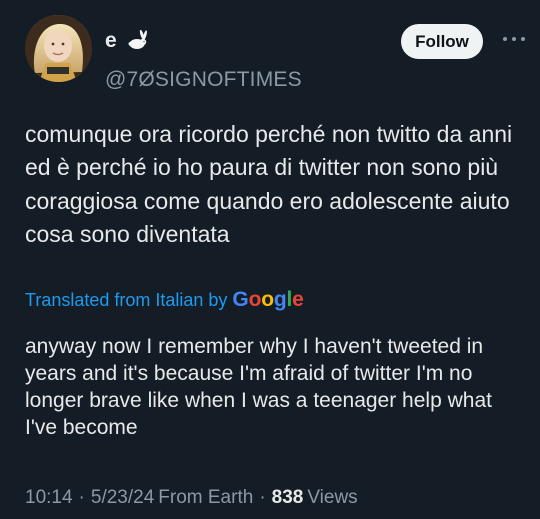  What do you see at coordinates (275, 53) in the screenshot?
I see `tweet-header: e @7ØSIGNOFTIMES Follow` at bounding box center [275, 53].